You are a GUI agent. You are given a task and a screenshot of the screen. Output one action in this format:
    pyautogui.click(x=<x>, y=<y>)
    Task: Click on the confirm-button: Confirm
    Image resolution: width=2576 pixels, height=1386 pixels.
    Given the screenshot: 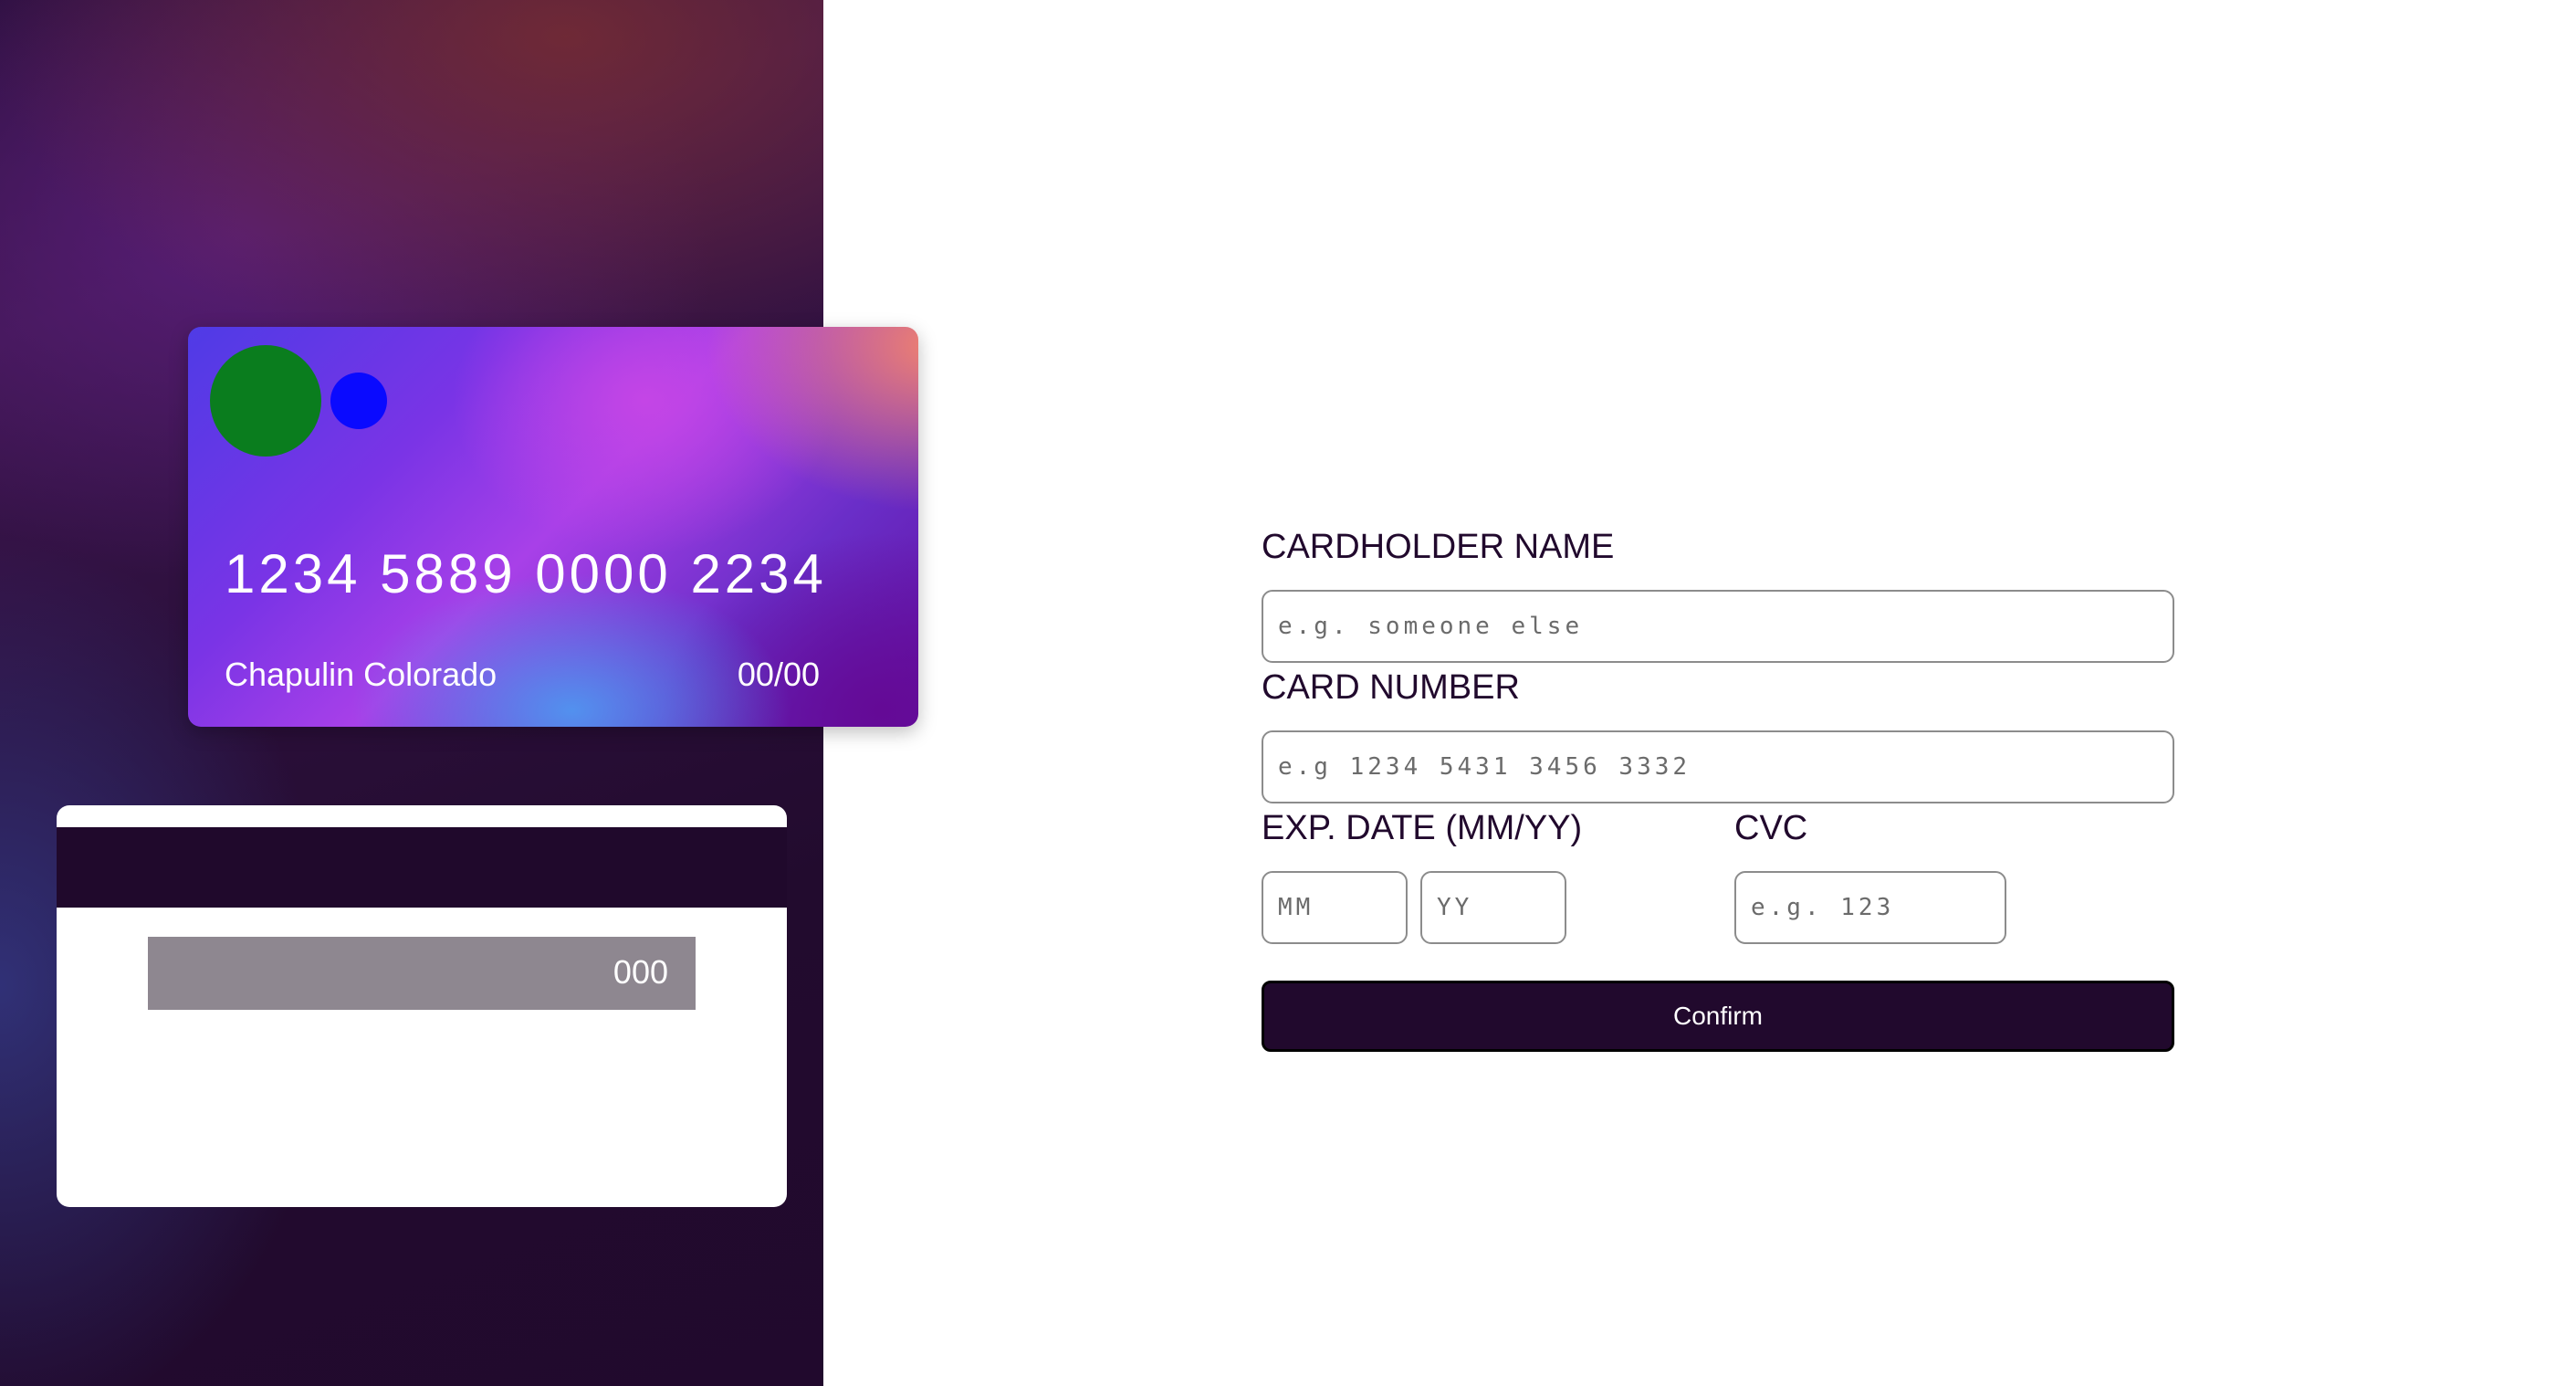 What is the action you would take?
    pyautogui.click(x=1718, y=1016)
    